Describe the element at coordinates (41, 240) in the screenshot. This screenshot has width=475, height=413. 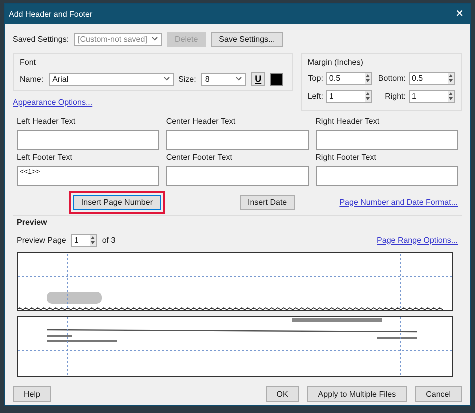
I see `preview-page-label: Preview Page` at that location.